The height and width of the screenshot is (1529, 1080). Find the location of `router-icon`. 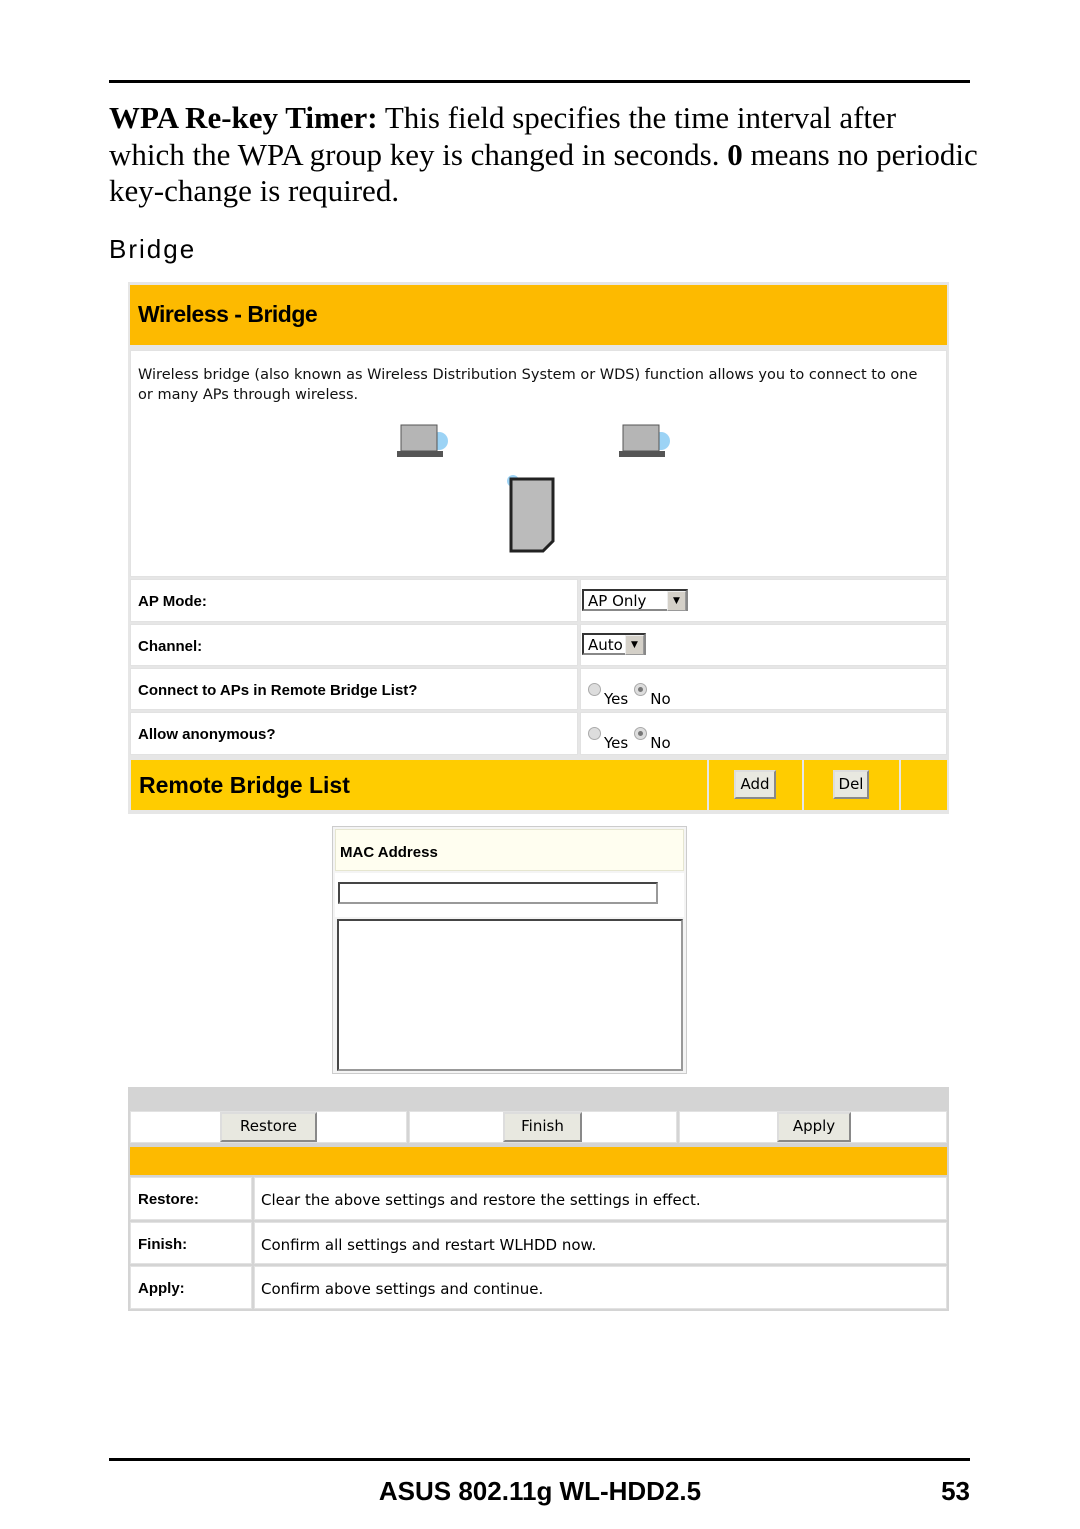

router-icon is located at coordinates (531, 514).